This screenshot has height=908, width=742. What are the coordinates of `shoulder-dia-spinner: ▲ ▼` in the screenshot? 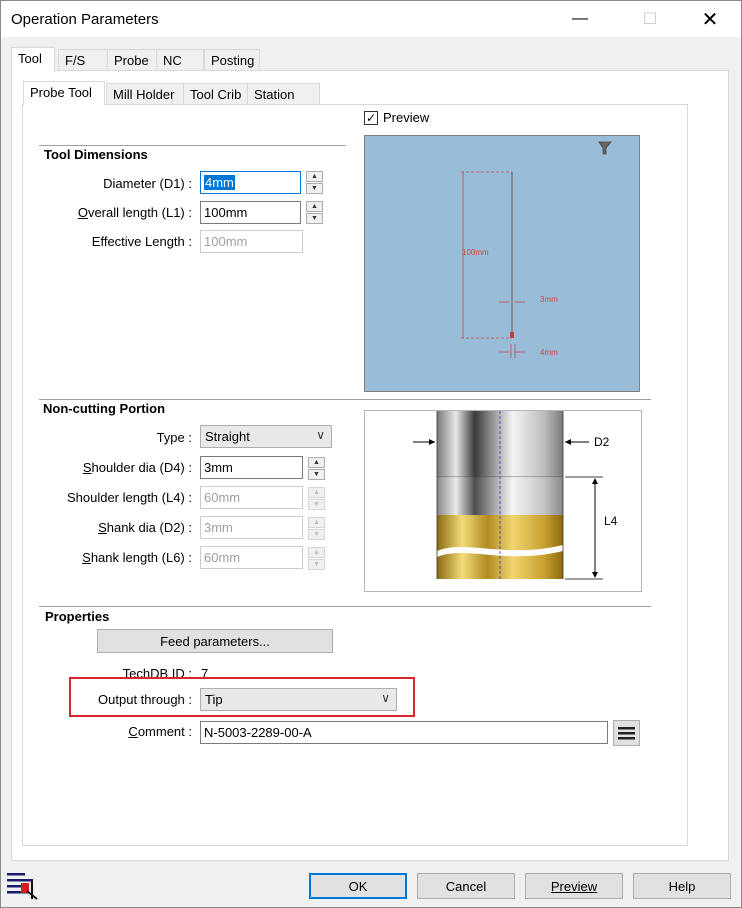 It's located at (316, 468).